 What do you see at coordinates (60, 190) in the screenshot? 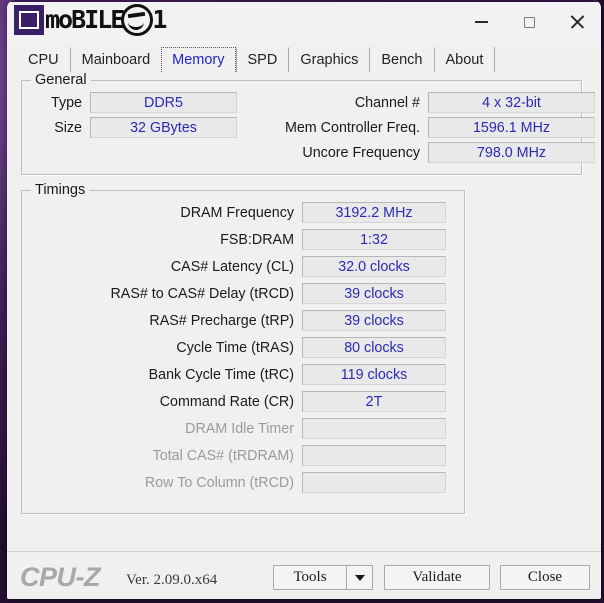
I see `timings-group-title: Timings` at bounding box center [60, 190].